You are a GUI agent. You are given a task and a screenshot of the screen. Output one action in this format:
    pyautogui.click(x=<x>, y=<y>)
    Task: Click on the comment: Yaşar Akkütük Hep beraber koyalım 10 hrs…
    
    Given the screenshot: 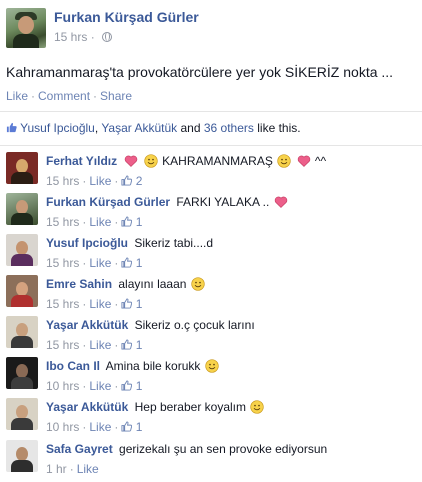 What is the action you would take?
    pyautogui.click(x=211, y=418)
    